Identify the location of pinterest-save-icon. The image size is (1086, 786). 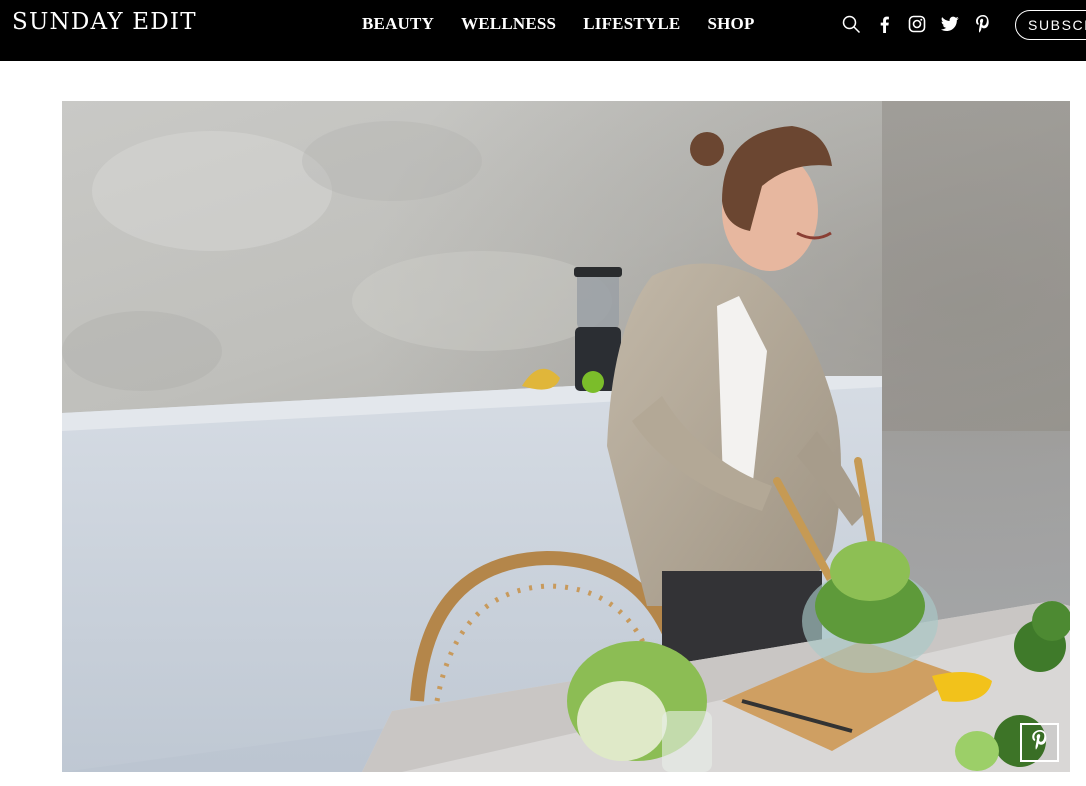
(1039, 742).